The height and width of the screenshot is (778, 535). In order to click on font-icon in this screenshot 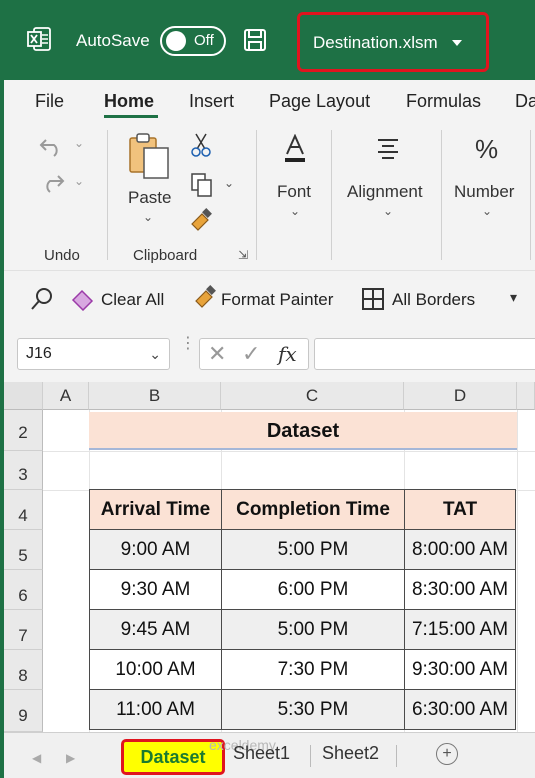, I will do `click(295, 149)`.